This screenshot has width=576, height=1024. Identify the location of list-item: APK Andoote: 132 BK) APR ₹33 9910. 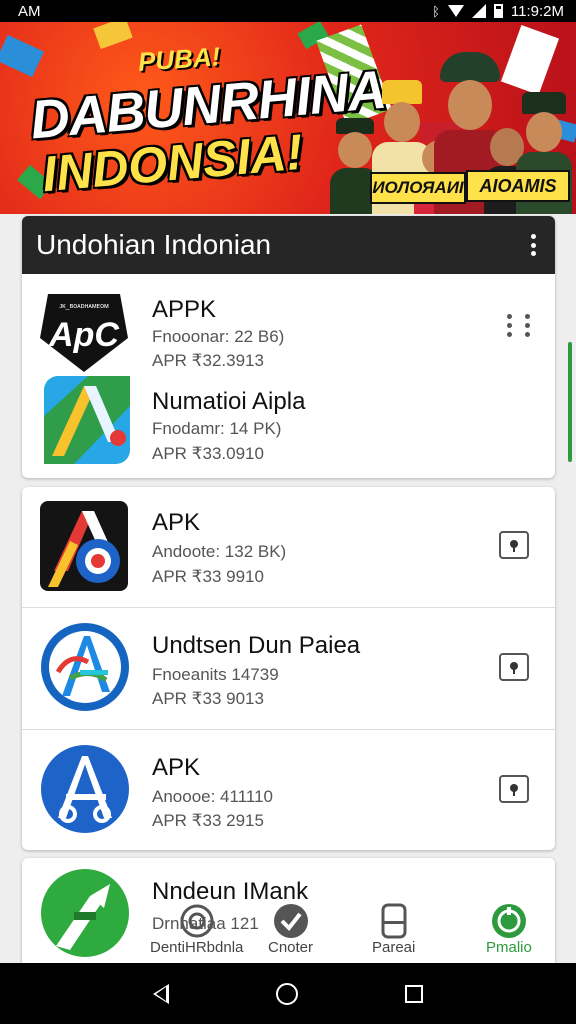
(288, 547).